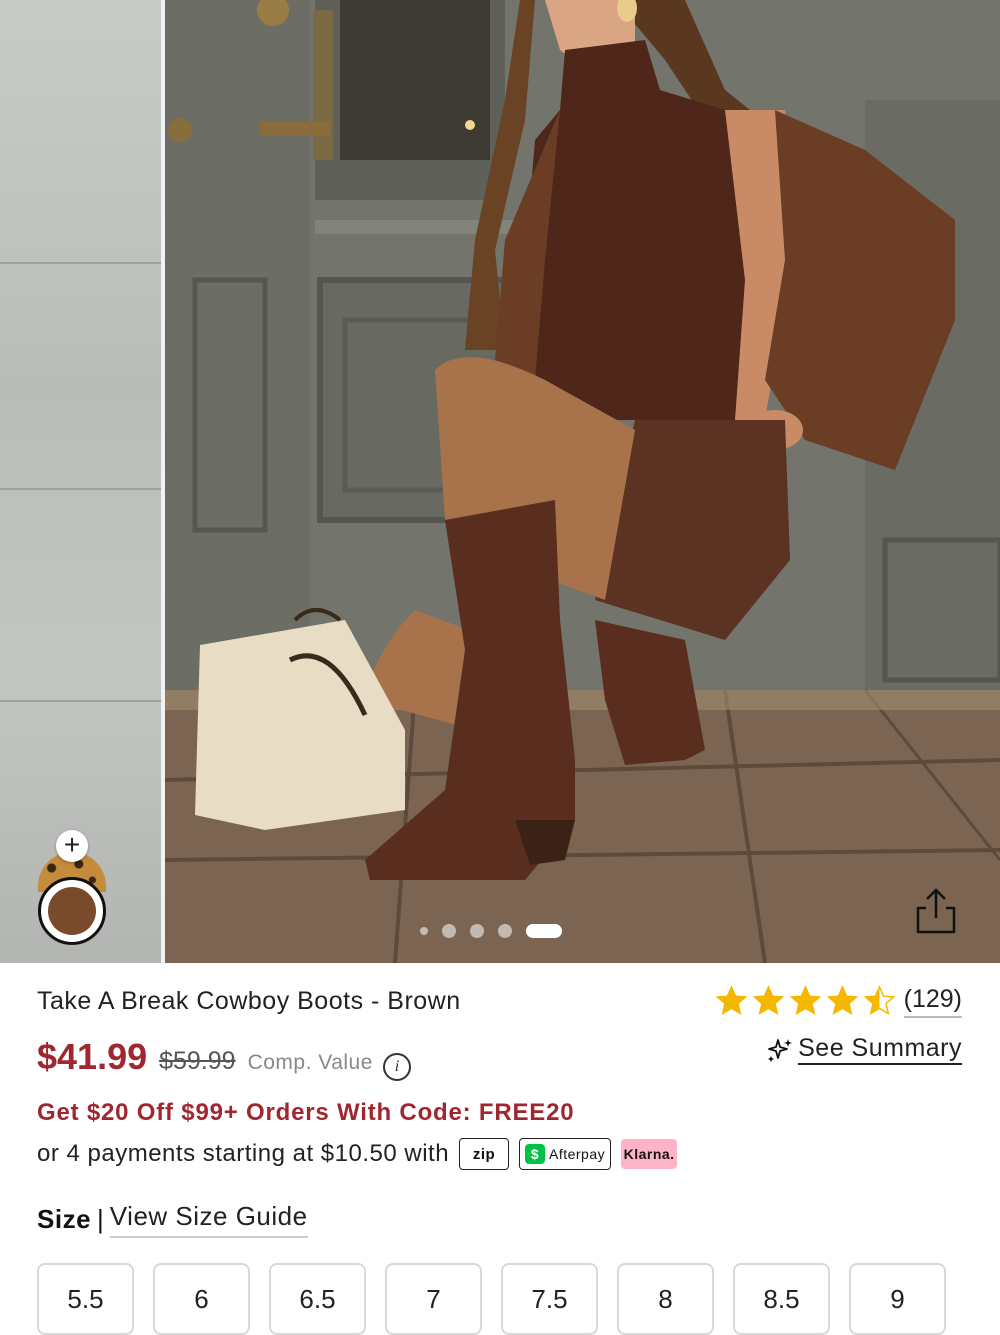 The height and width of the screenshot is (1335, 1000). I want to click on carousel-dot-active, so click(544, 931).